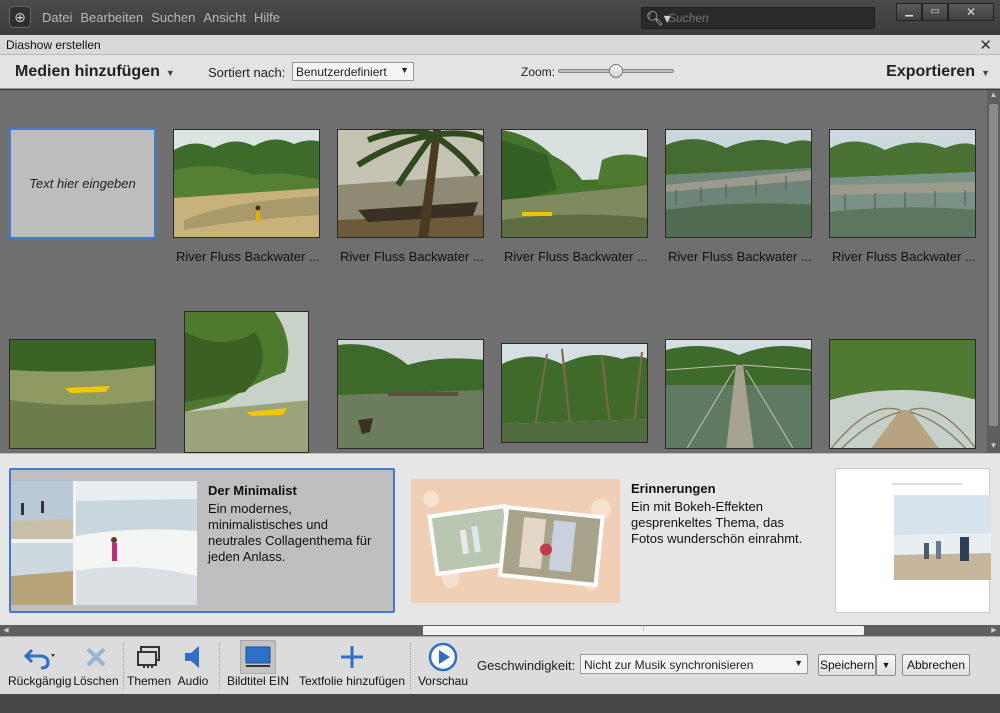 The height and width of the screenshot is (713, 1000). Describe the element at coordinates (247, 72) in the screenshot. I see `sort-label: Sortiert nach:` at that location.